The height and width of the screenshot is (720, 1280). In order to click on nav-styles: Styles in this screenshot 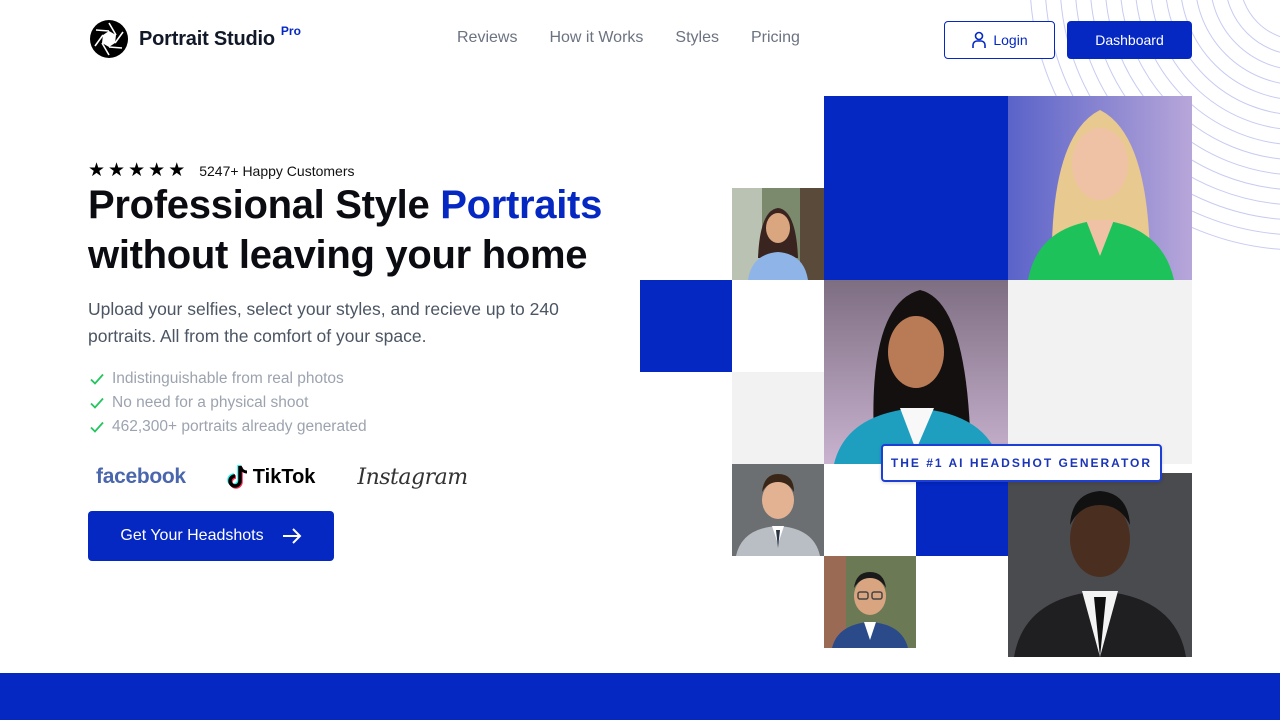, I will do `click(697, 38)`.